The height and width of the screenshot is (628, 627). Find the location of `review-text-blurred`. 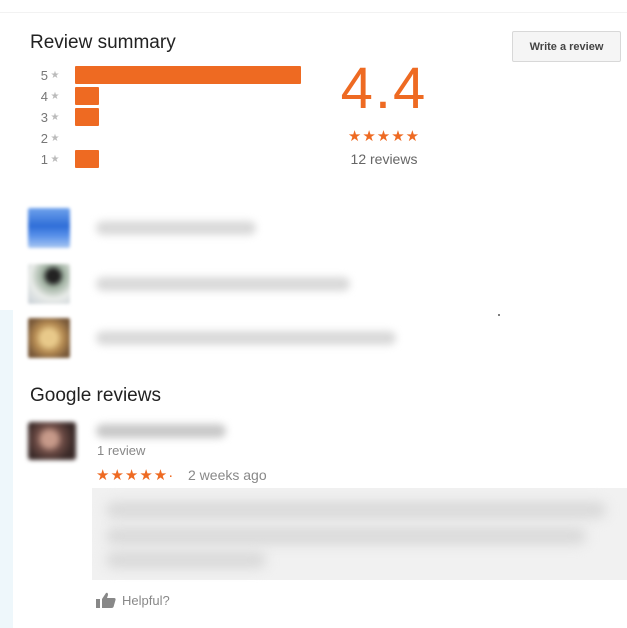

review-text-blurred is located at coordinates (359, 534).